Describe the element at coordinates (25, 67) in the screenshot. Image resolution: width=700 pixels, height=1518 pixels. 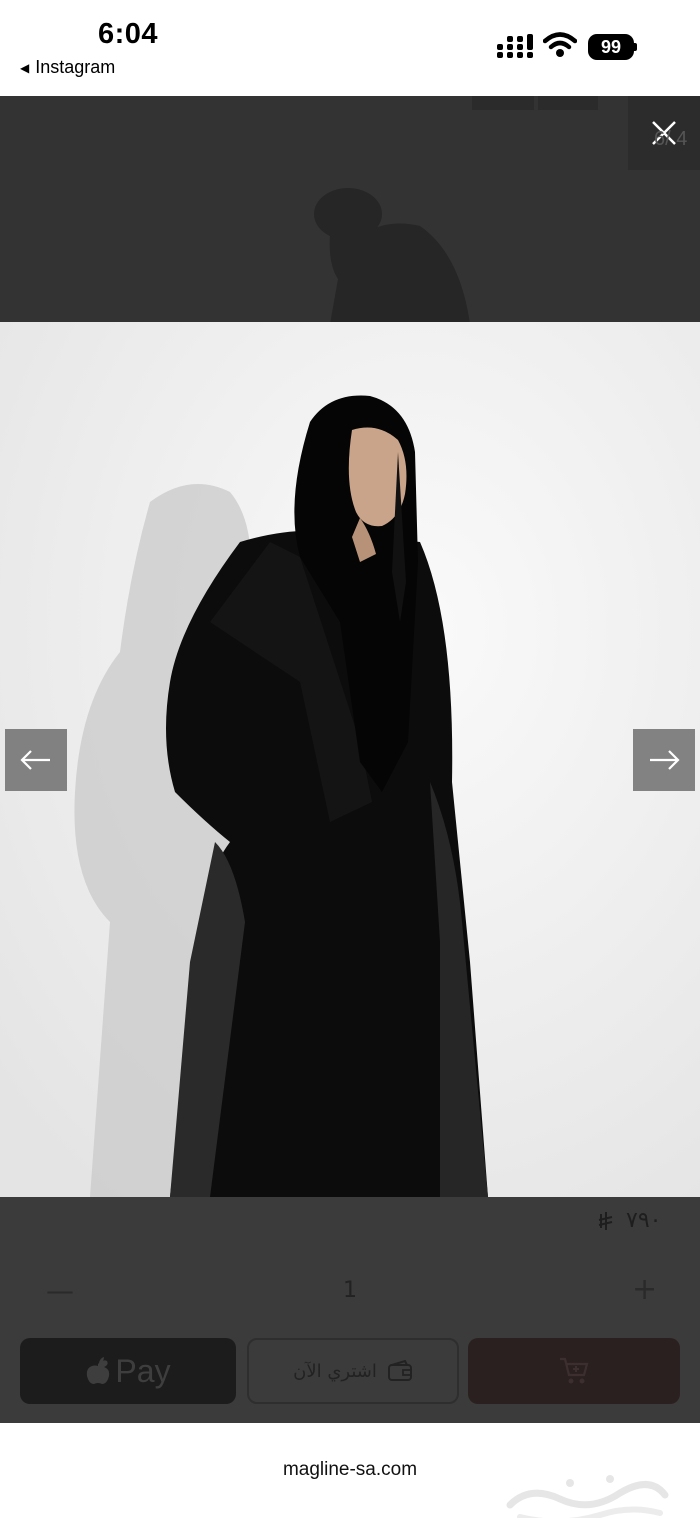
I see `back-triangle-icon: ◀` at that location.